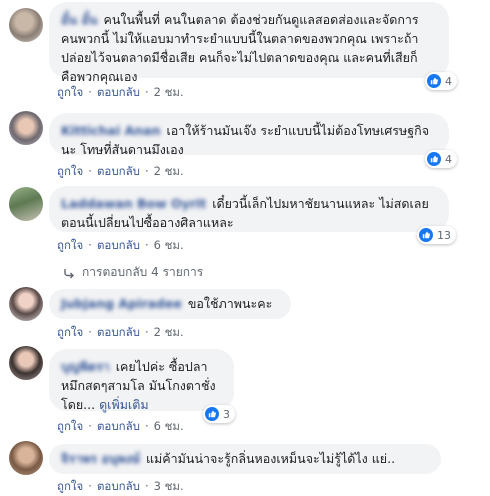 The image size is (490, 496). I want to click on commenter-name: อั๋น อั๋น, so click(79, 19).